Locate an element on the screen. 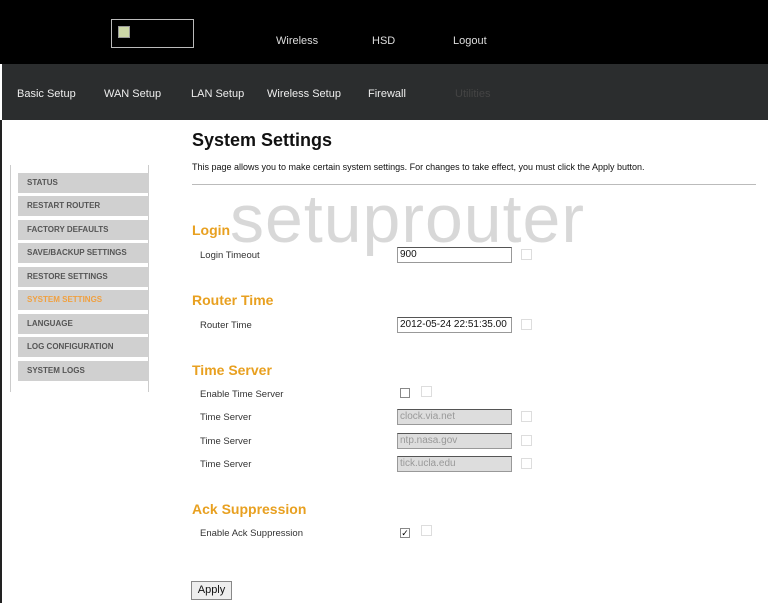  sidebar-item-restart-router: RESTART ROUTER is located at coordinates (83, 206).